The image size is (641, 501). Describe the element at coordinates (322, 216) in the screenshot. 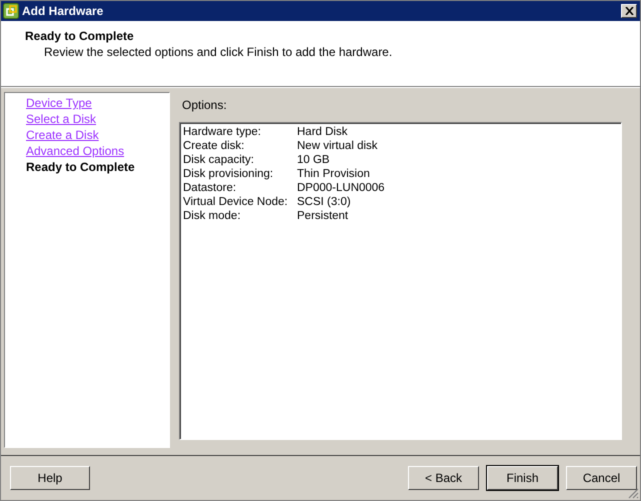

I see `option-value: Persistent` at that location.